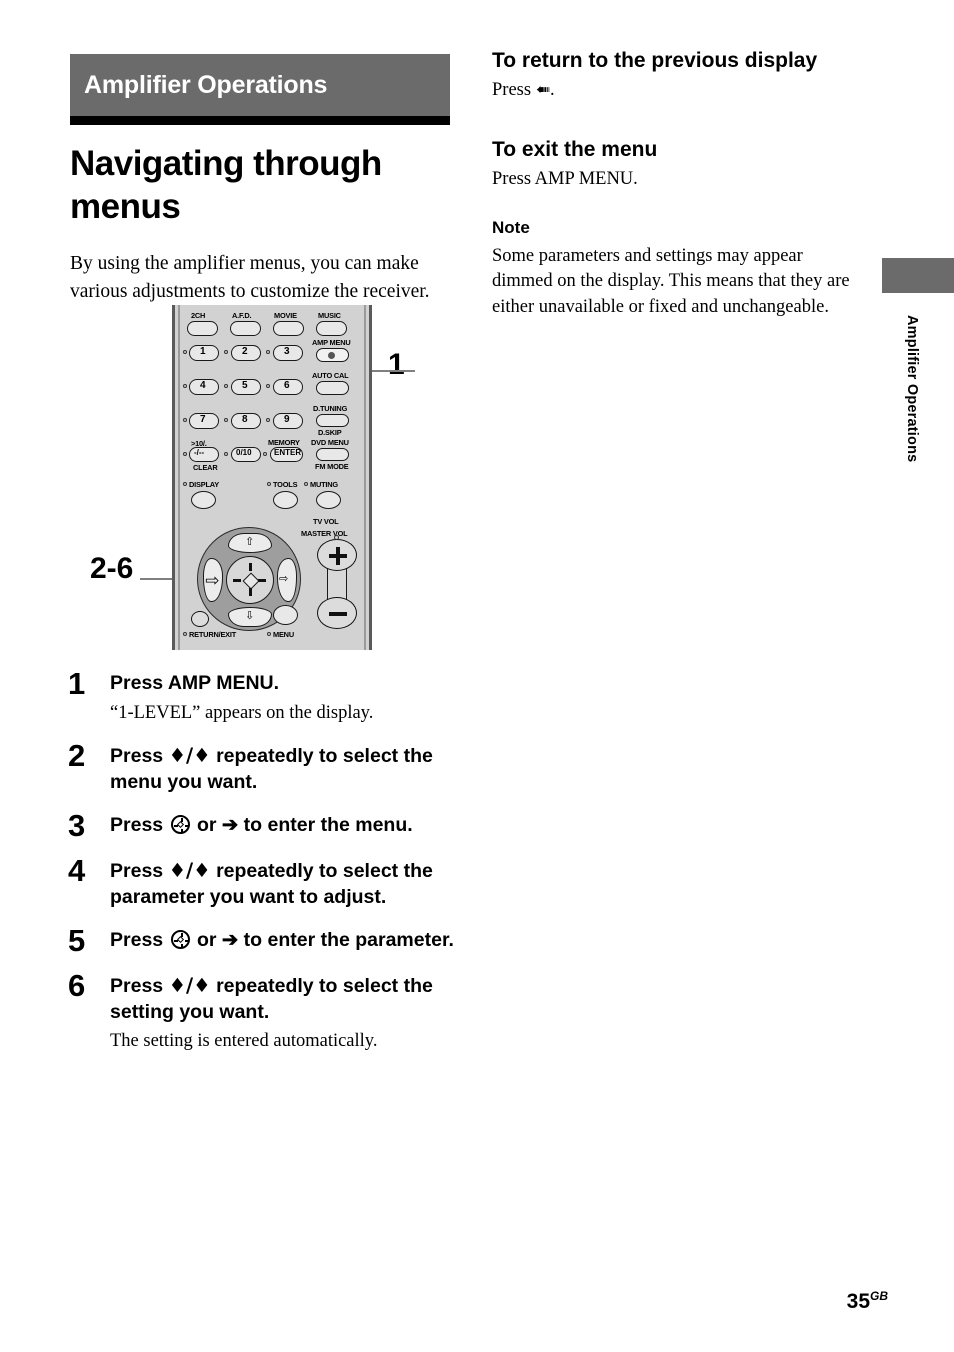 Image resolution: width=954 pixels, height=1352 pixels. What do you see at coordinates (542, 90) in the screenshot?
I see `left-arrow-icon: ➠` at bounding box center [542, 90].